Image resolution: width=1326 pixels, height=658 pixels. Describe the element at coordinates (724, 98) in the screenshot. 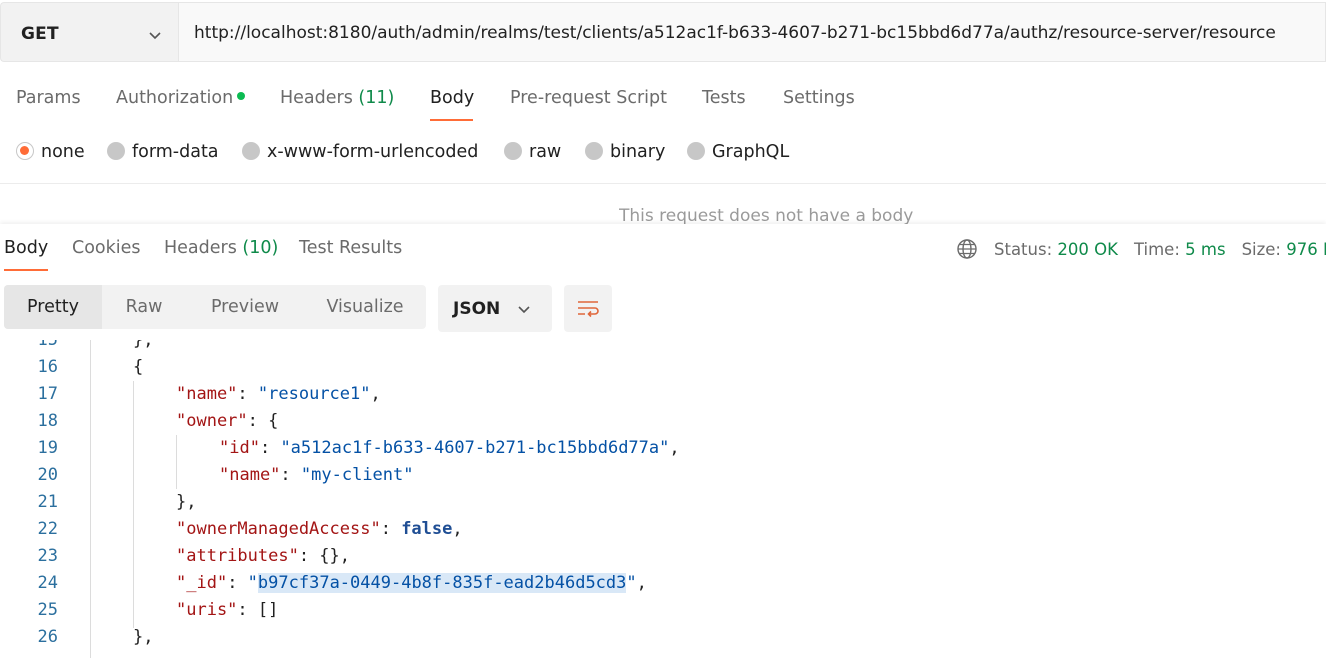

I see `tab-tests: Tests` at that location.